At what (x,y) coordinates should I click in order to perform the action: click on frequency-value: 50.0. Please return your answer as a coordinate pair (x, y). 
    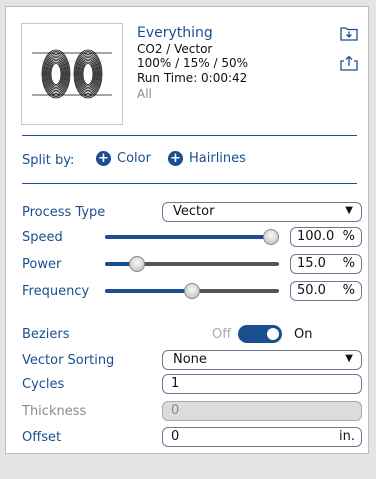
    Looking at the image, I should click on (311, 290).